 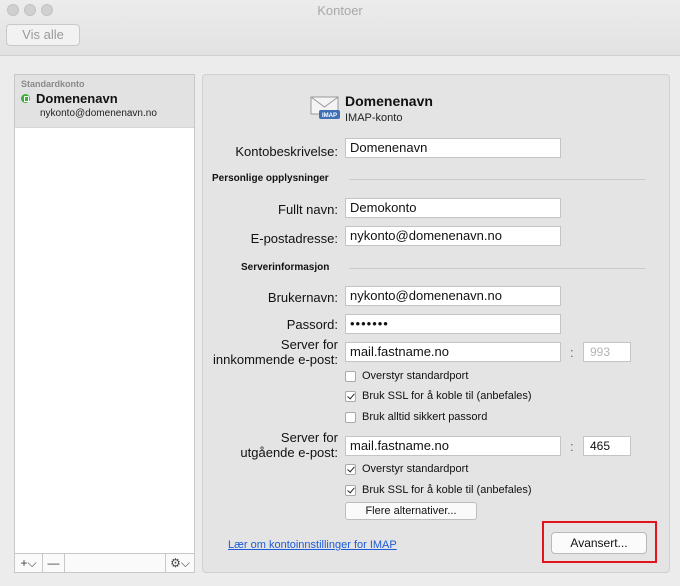 What do you see at coordinates (453, 446) in the screenshot?
I see `outgoing-server-field: mail.fastname.no` at bounding box center [453, 446].